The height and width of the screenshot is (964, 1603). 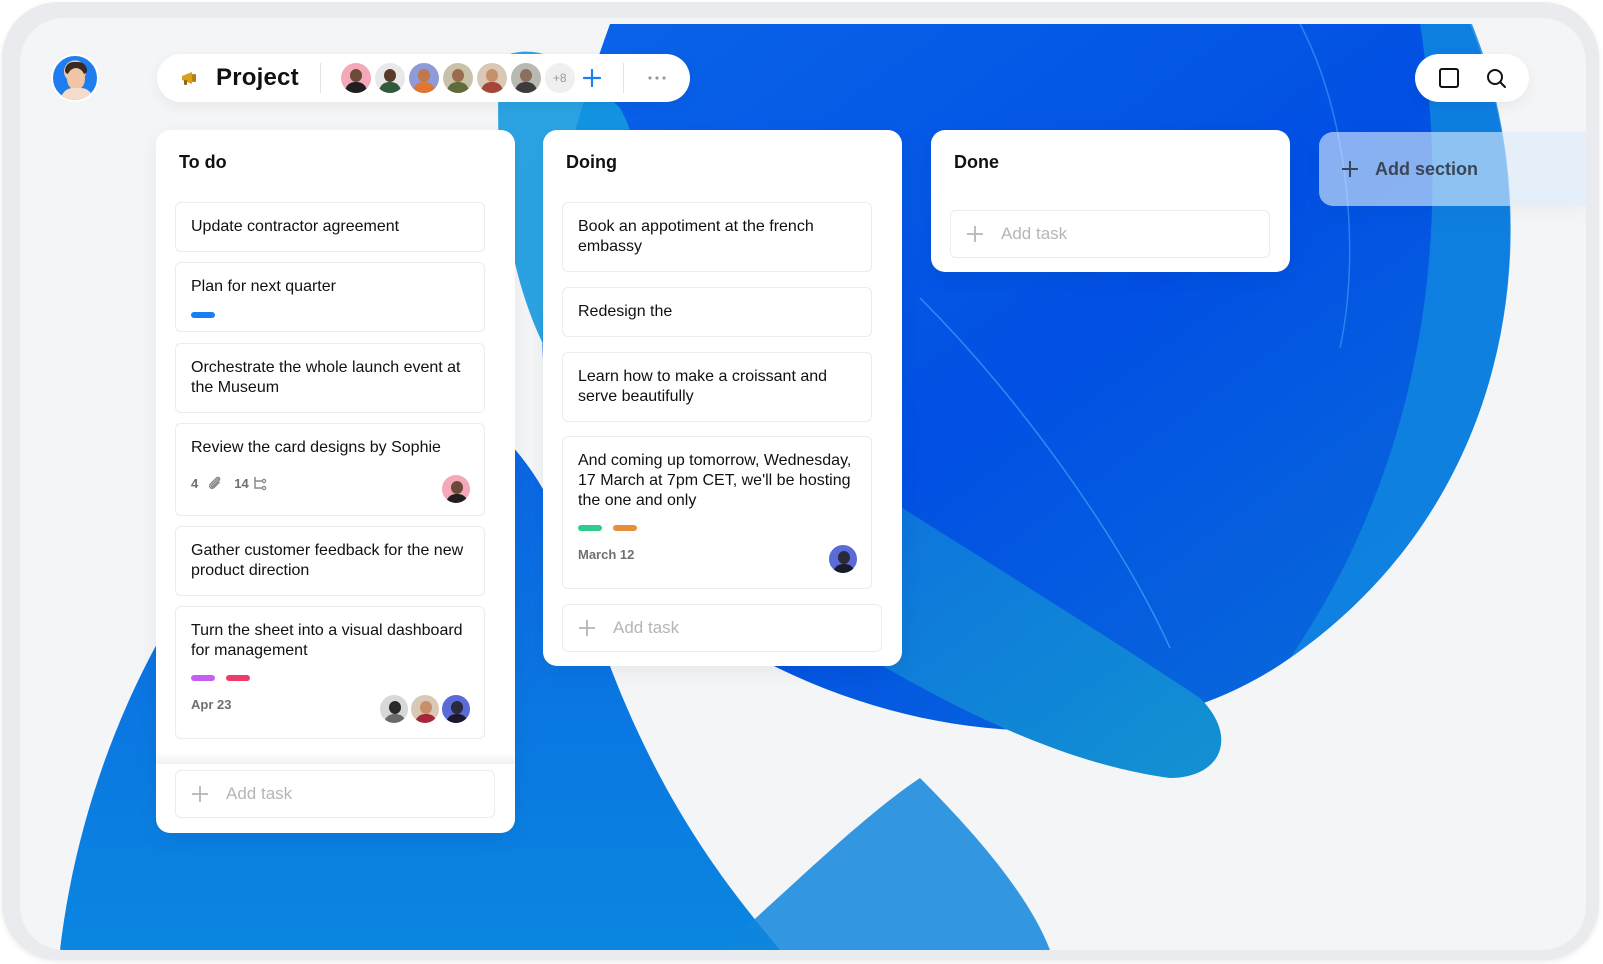 I want to click on paperclip-icon, so click(x=215, y=483).